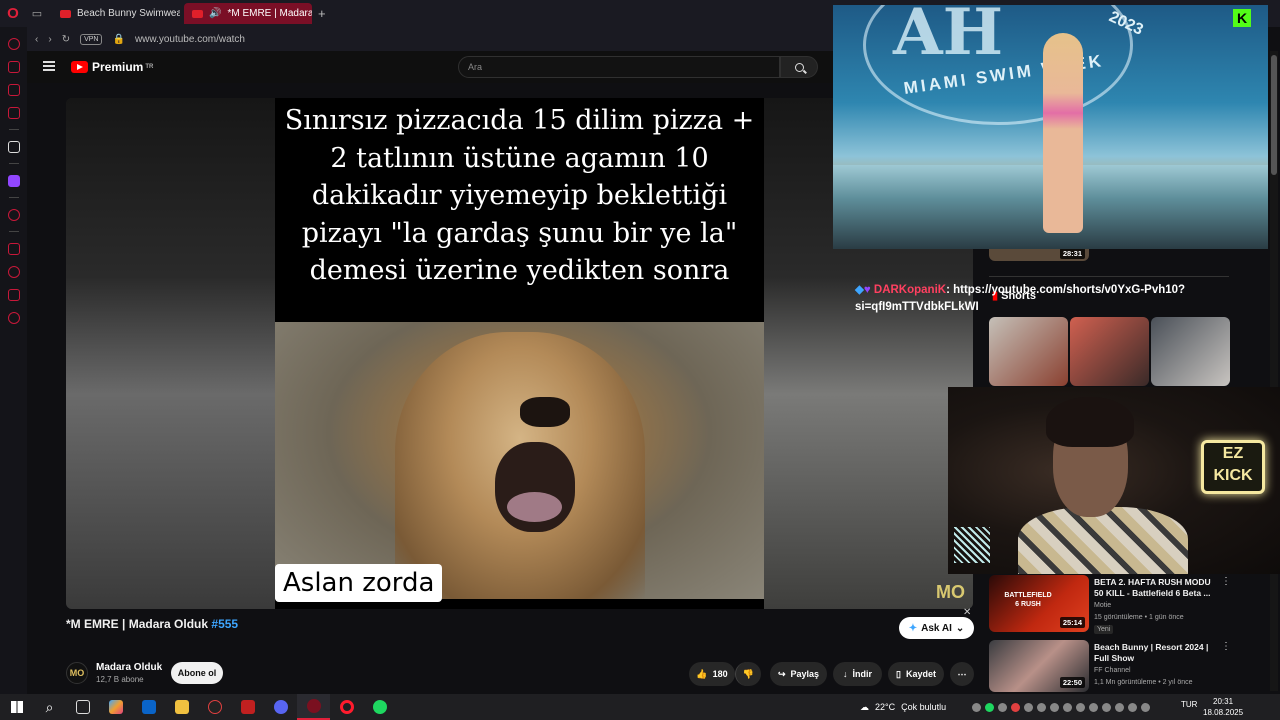  Describe the element at coordinates (910, 290) in the screenshot. I see `chat-username: DARKopaniK` at that location.